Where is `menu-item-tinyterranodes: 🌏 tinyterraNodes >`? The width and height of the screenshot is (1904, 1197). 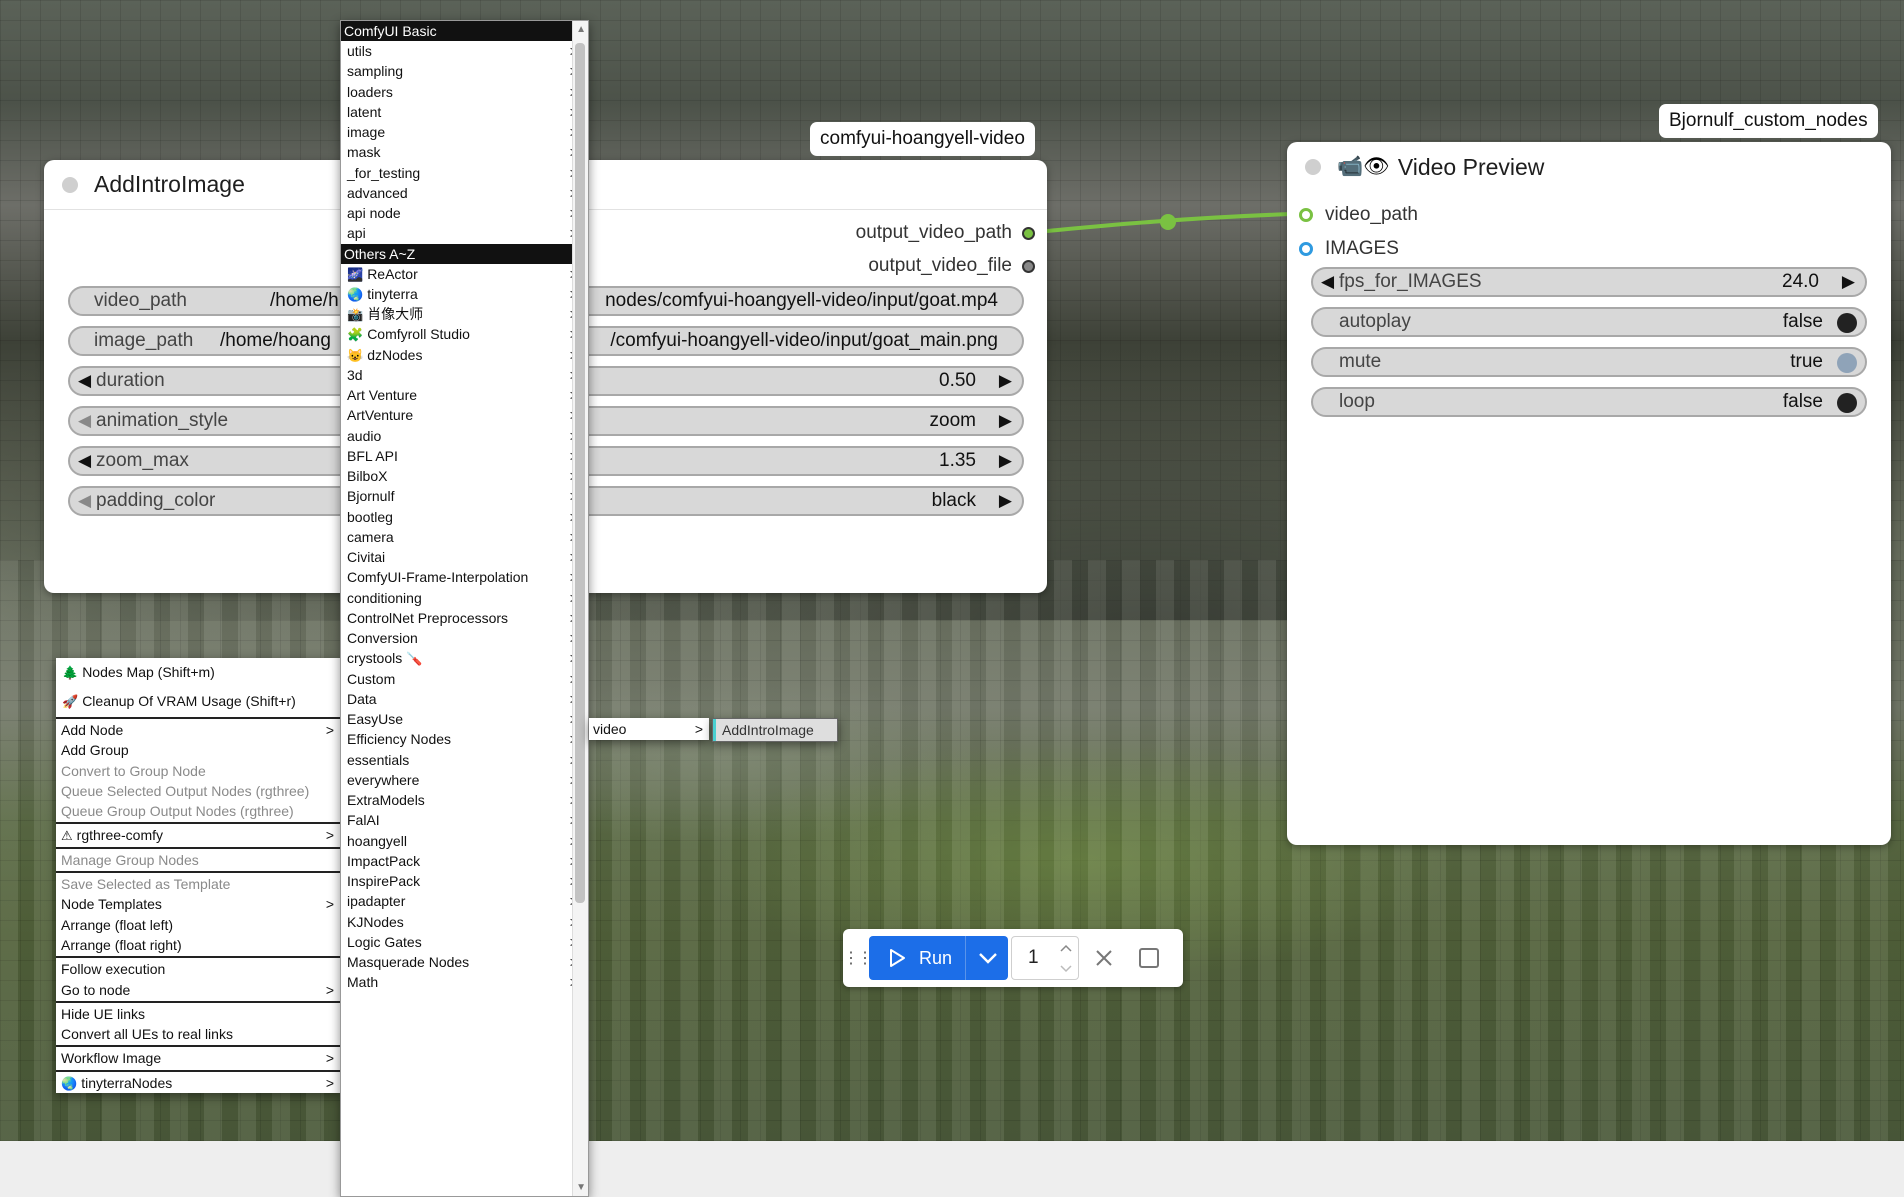
menu-item-tinyterranodes: 🌏 tinyterraNodes > is located at coordinates (198, 1083).